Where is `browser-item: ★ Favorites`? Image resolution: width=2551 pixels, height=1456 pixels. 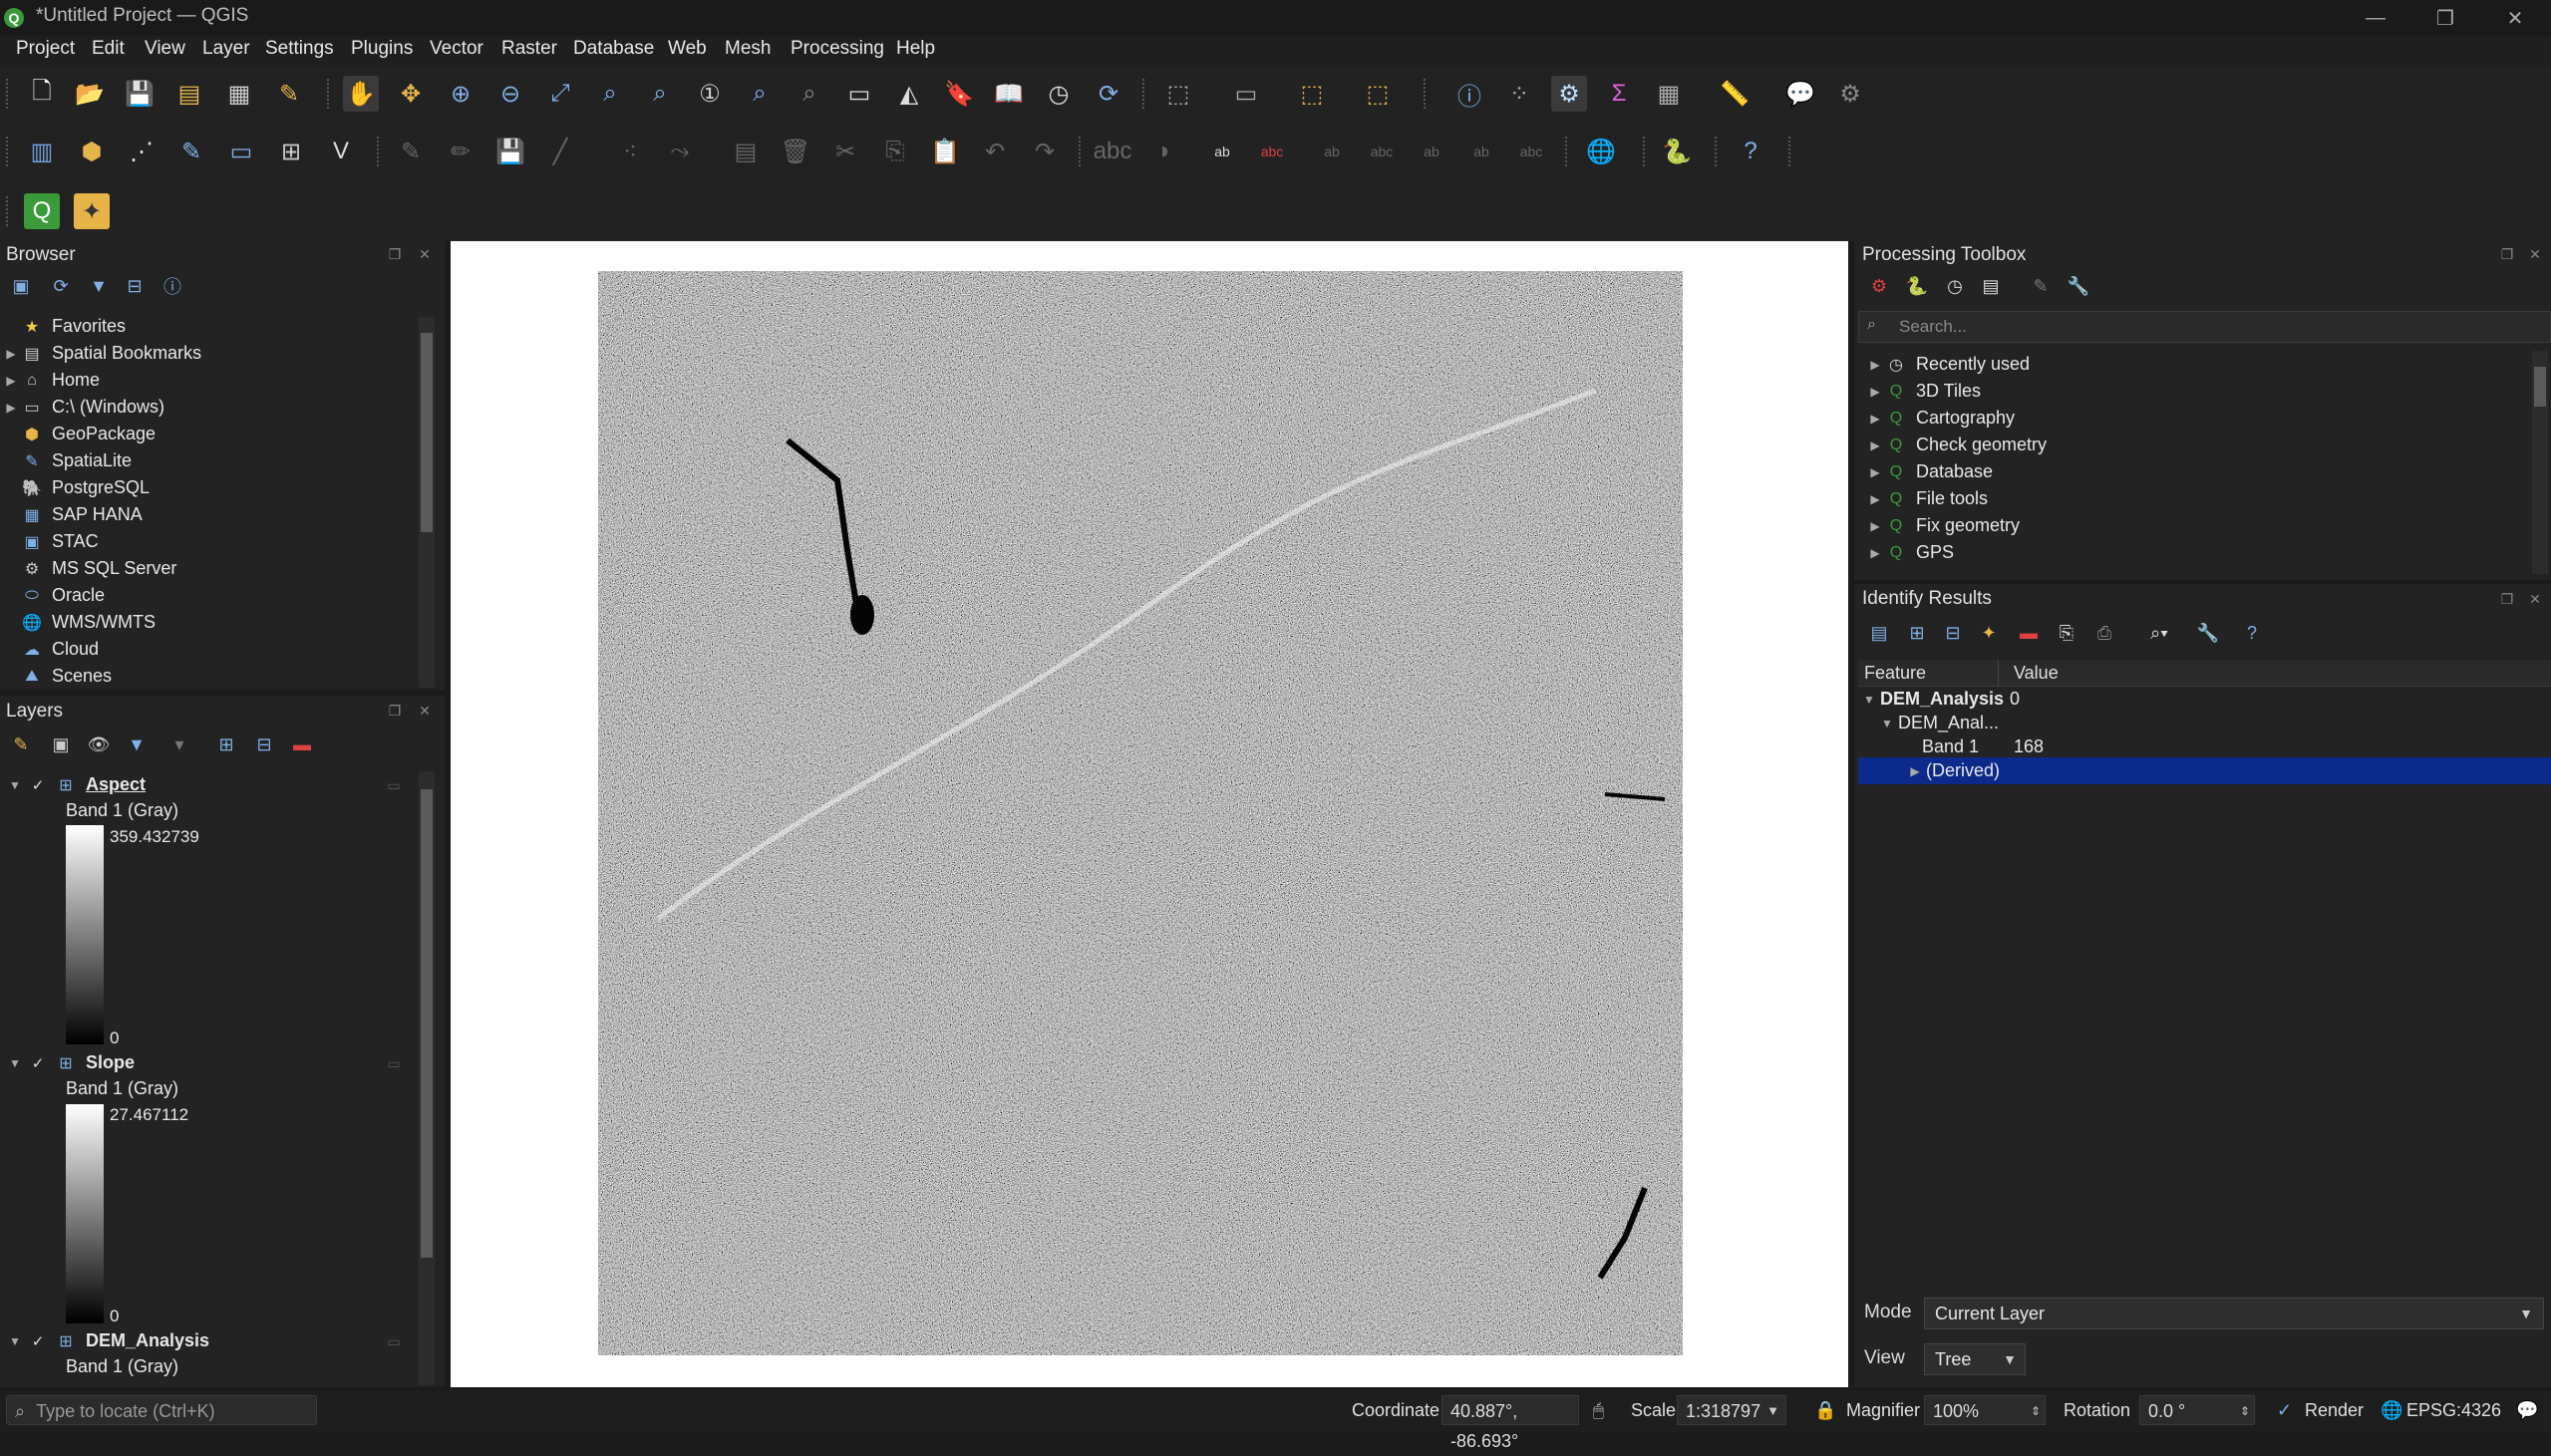 browser-item: ★ Favorites is located at coordinates (63, 326).